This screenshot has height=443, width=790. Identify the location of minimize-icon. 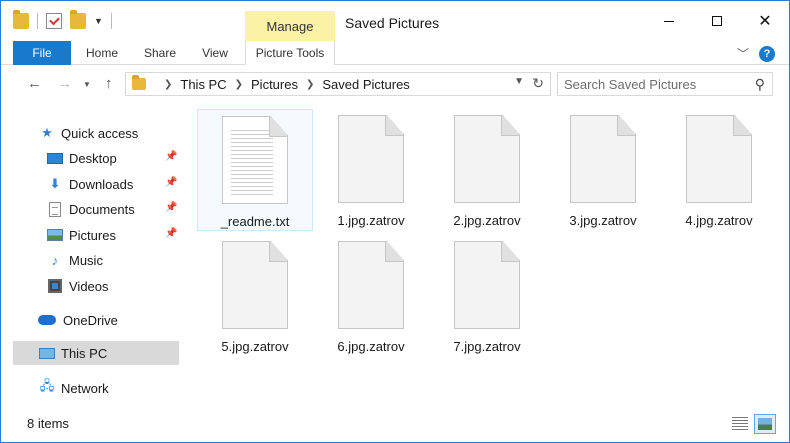
(669, 21).